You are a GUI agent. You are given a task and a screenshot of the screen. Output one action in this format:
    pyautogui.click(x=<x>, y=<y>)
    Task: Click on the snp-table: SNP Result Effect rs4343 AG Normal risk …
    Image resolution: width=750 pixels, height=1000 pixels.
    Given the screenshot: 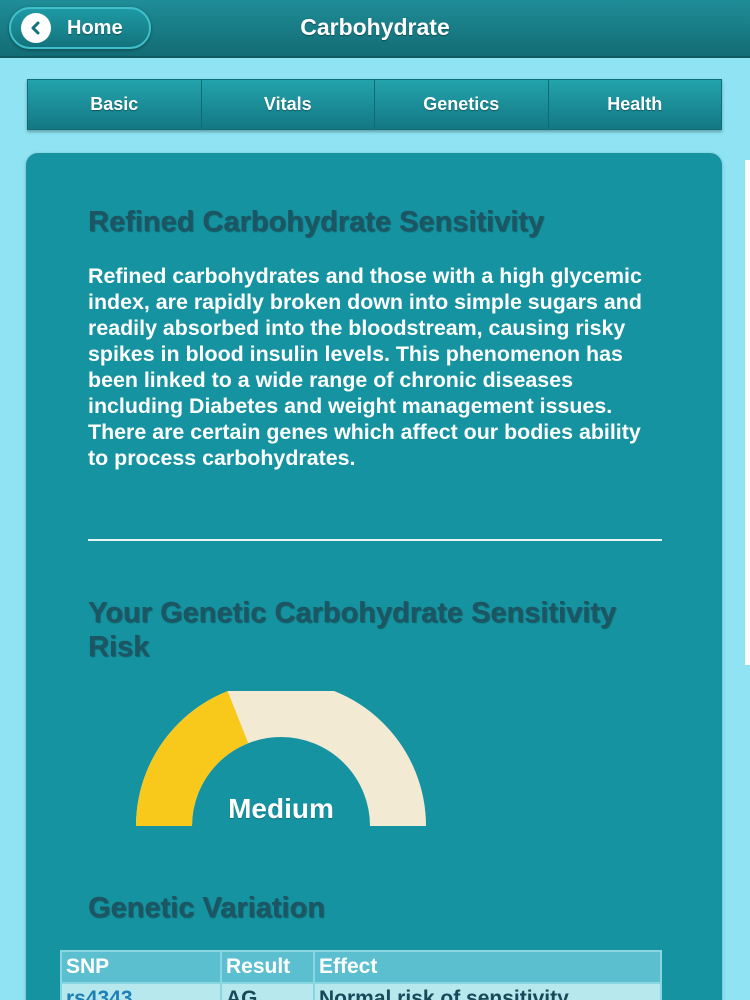 What is the action you would take?
    pyautogui.click(x=361, y=975)
    